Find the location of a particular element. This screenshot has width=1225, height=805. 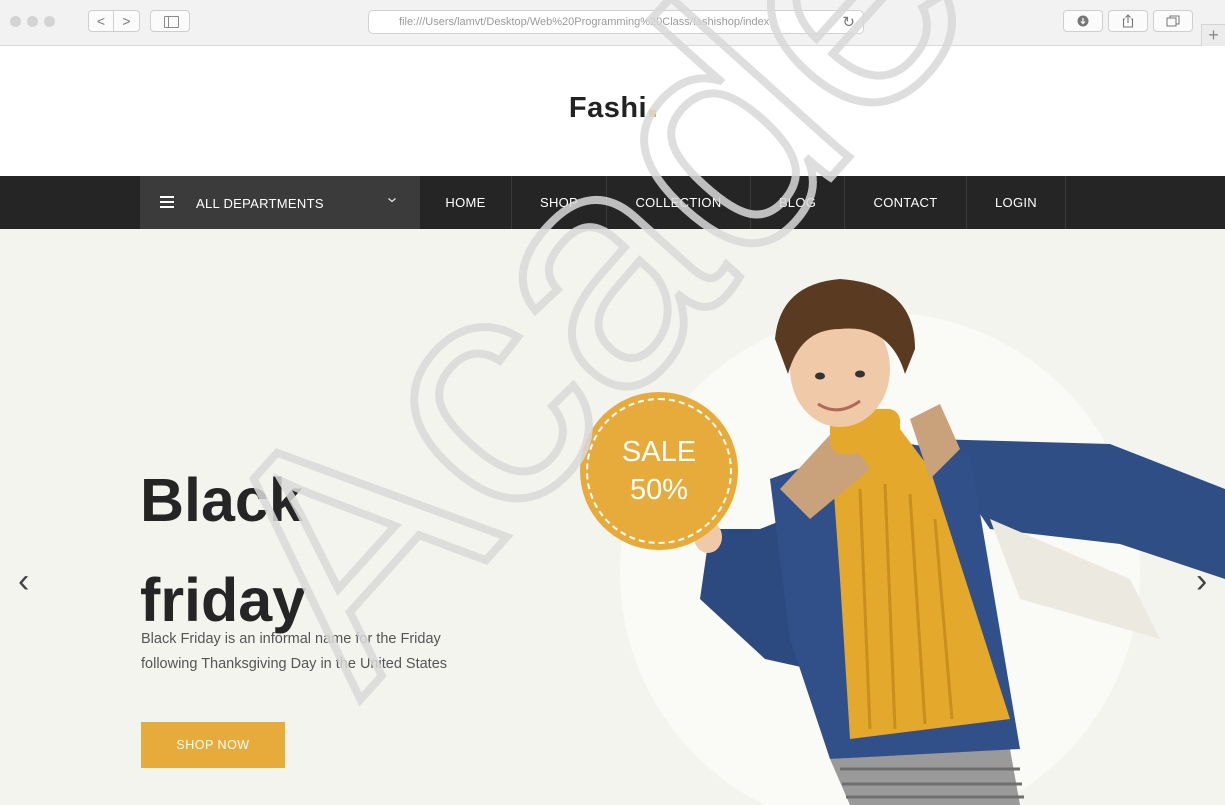

sale-badge: SALE 50% is located at coordinates (659, 471).